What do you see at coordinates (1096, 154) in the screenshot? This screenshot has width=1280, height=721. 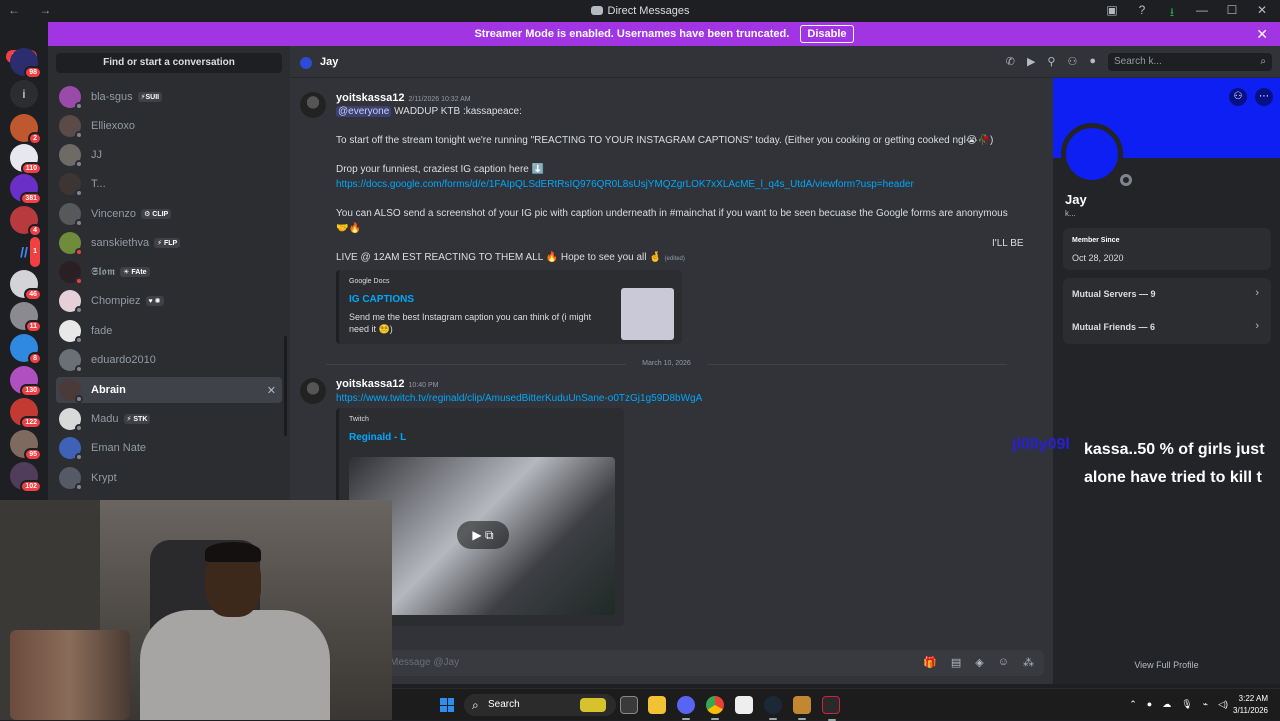 I see `profile-avatar` at bounding box center [1096, 154].